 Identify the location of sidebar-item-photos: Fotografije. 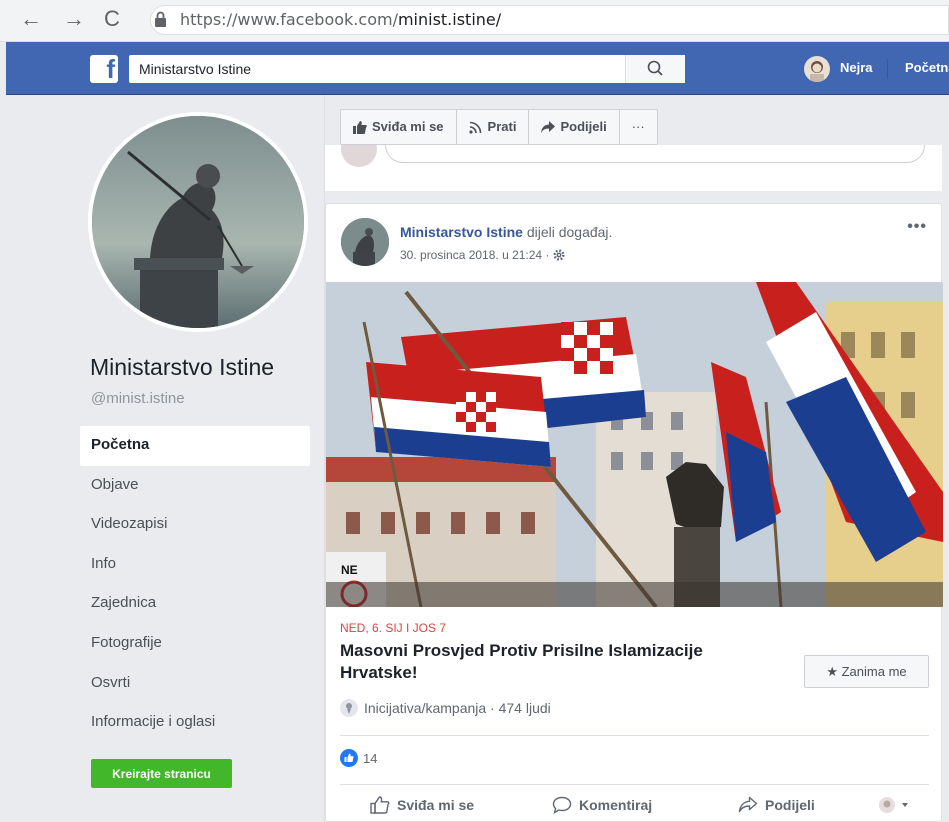
(195, 644).